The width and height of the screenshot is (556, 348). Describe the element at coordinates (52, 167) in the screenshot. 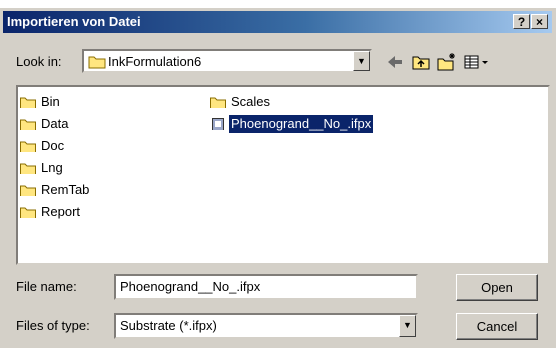

I see `item-label: Lng` at that location.